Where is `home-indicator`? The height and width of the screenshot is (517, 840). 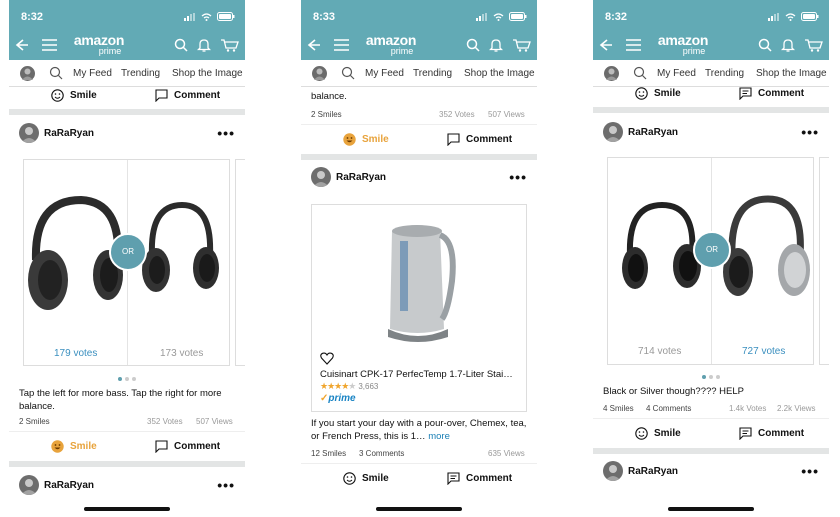
home-indicator is located at coordinates (711, 509).